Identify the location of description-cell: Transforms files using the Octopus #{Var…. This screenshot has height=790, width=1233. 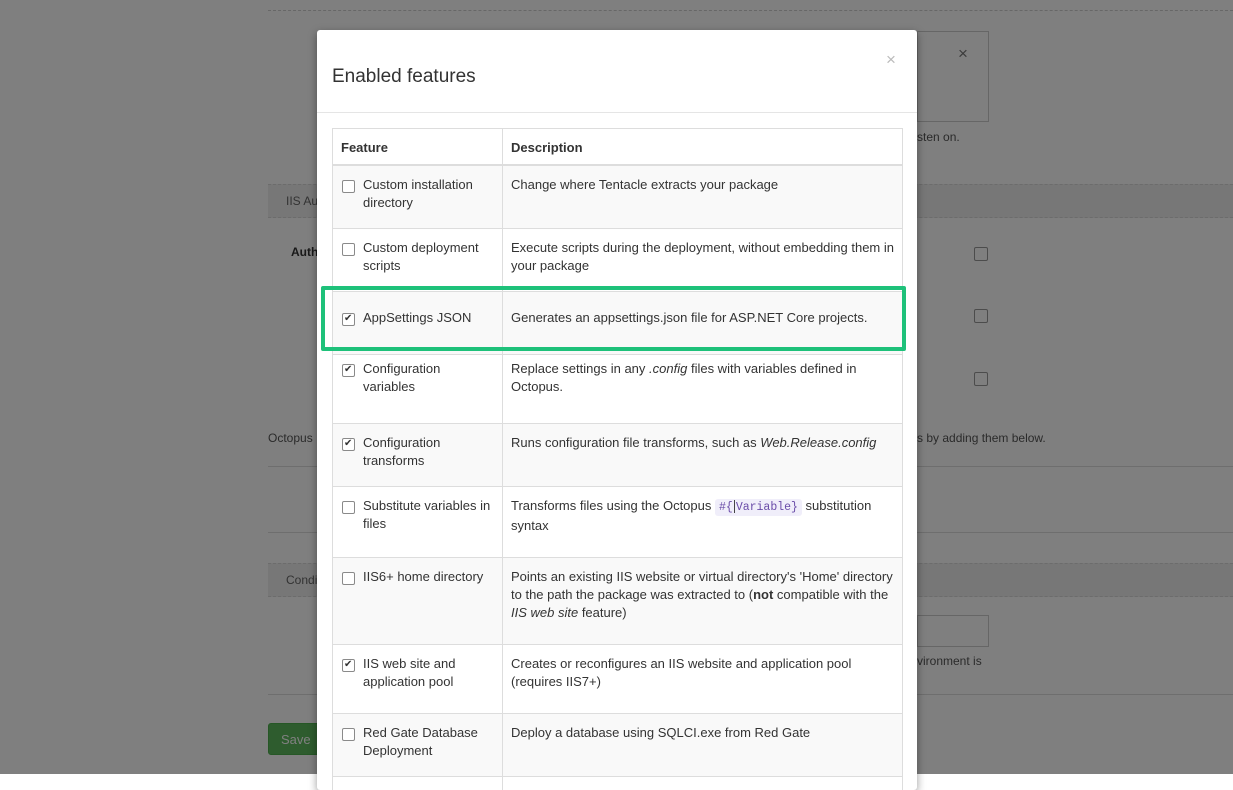
(702, 521).